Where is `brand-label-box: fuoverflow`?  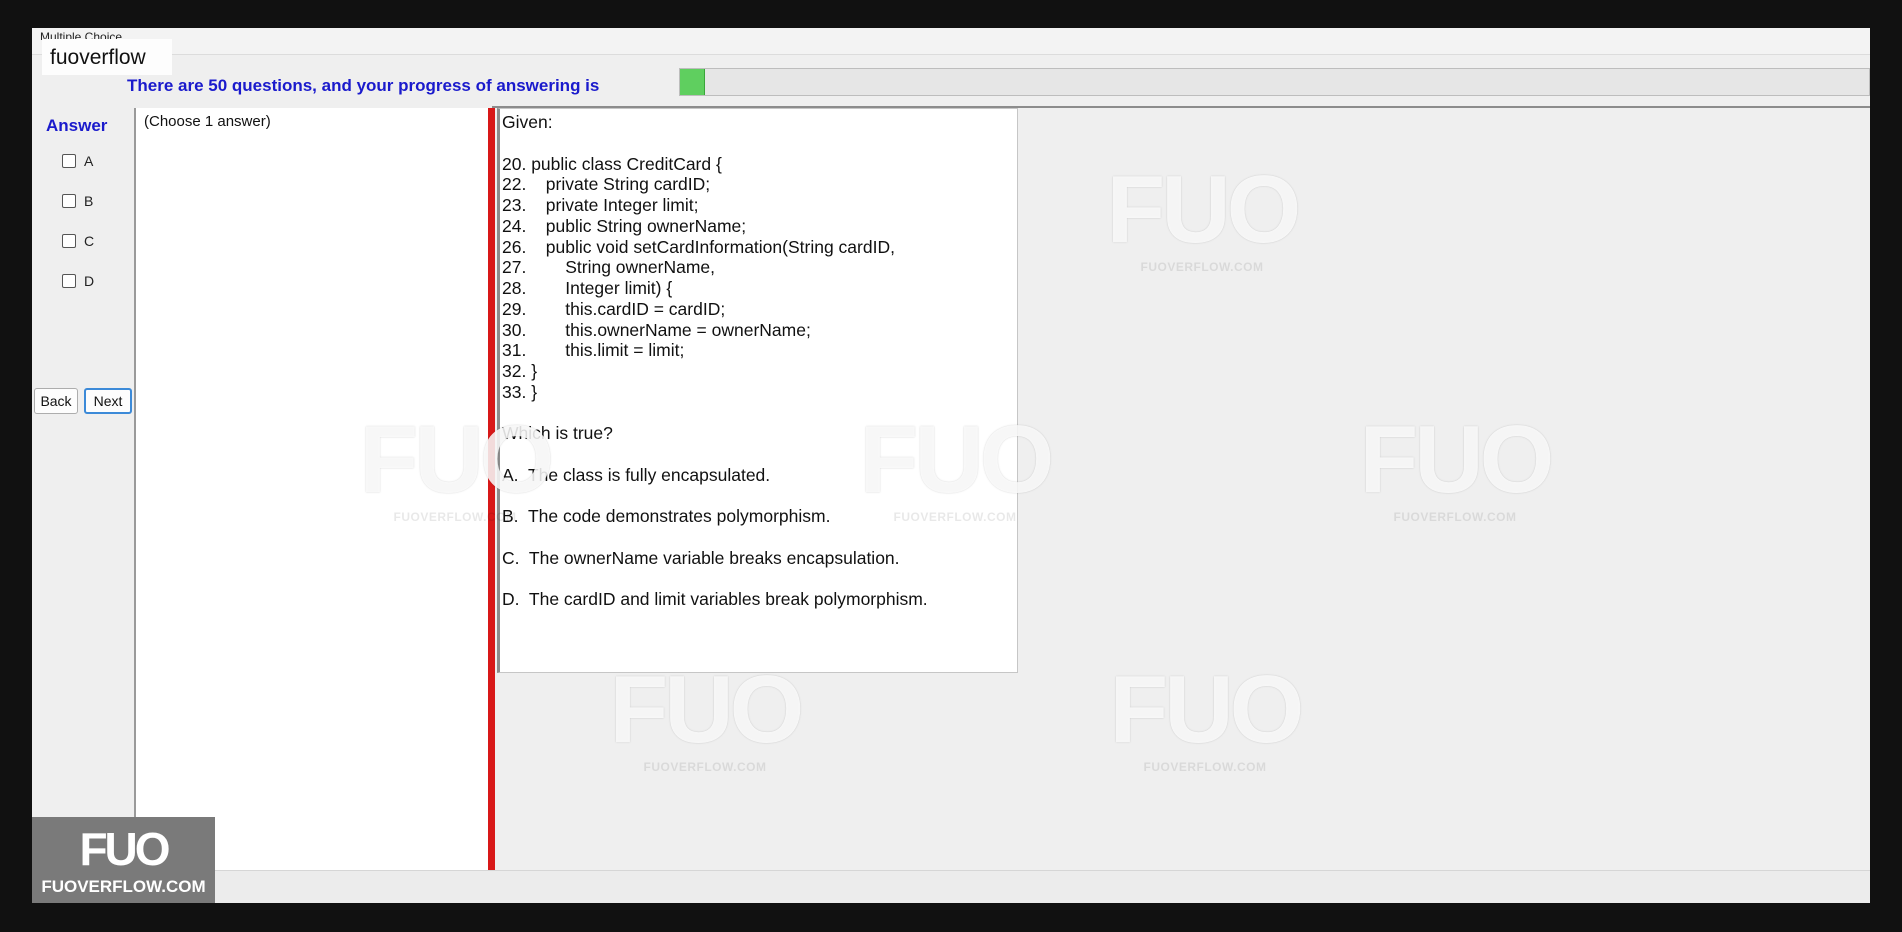 brand-label-box: fuoverflow is located at coordinates (107, 57).